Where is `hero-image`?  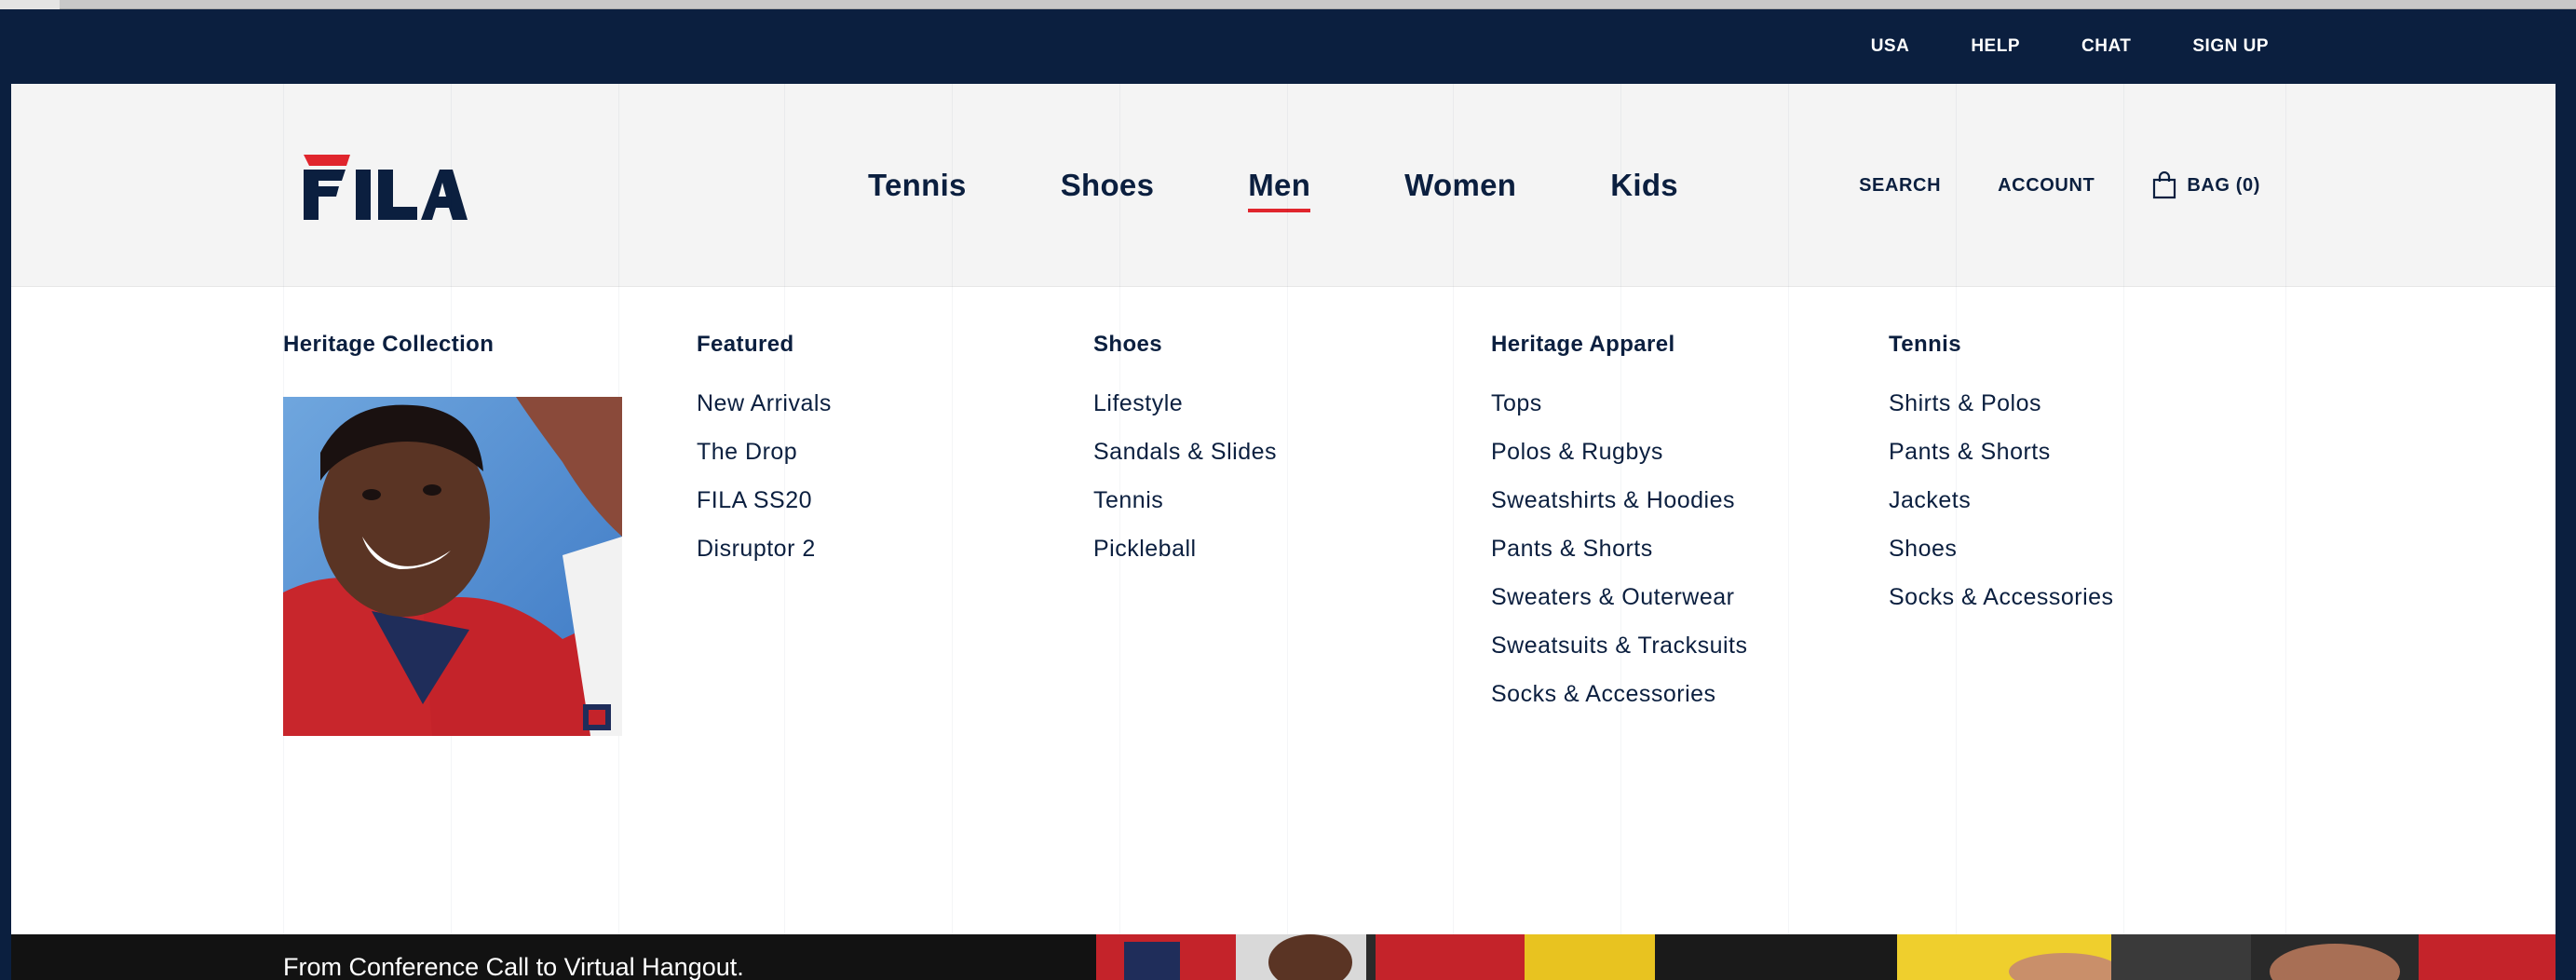
hero-image is located at coordinates (1826, 957).